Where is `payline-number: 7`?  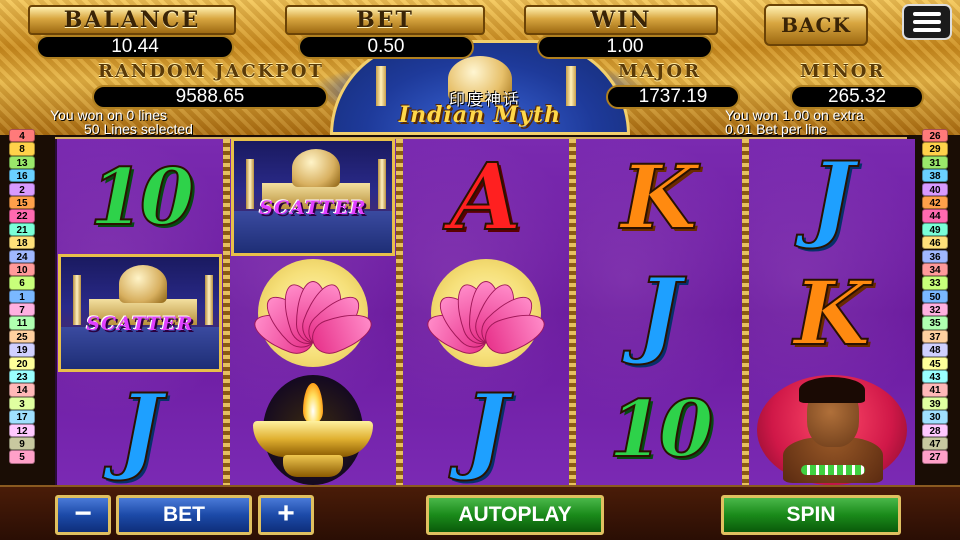
payline-number: 7 is located at coordinates (22, 310).